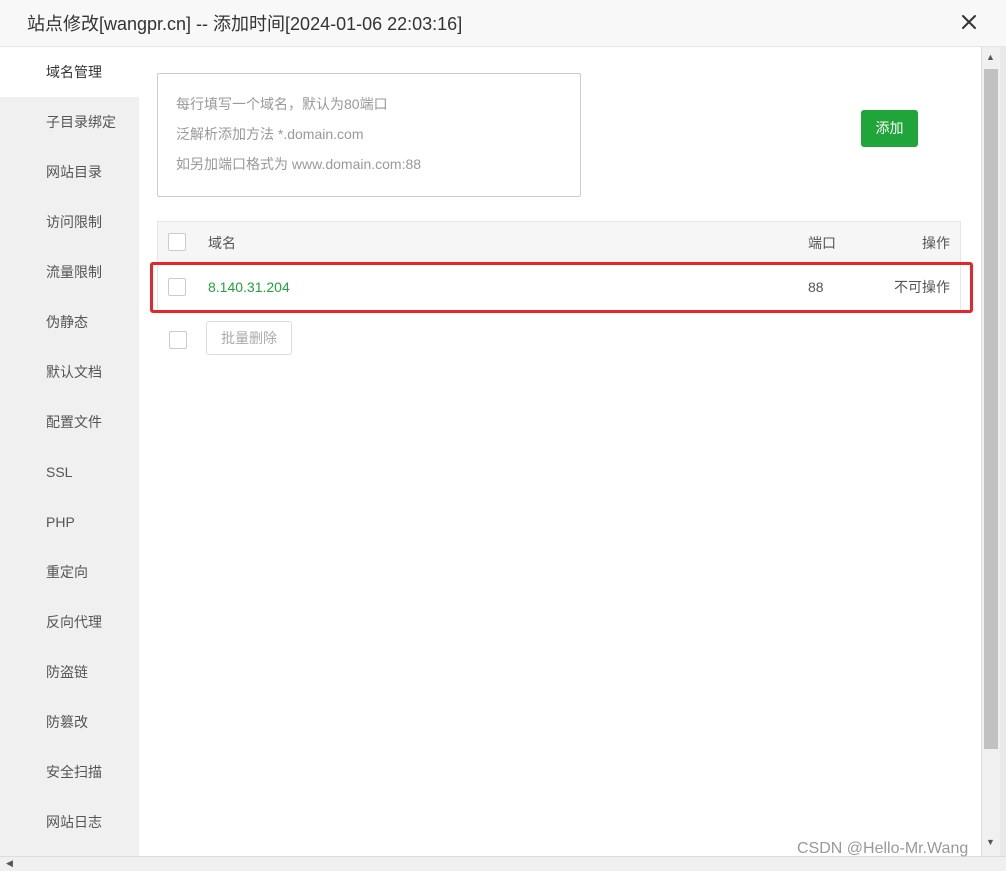 The image size is (1006, 871). I want to click on sidebar-item-redirect: 重定向, so click(69, 572).